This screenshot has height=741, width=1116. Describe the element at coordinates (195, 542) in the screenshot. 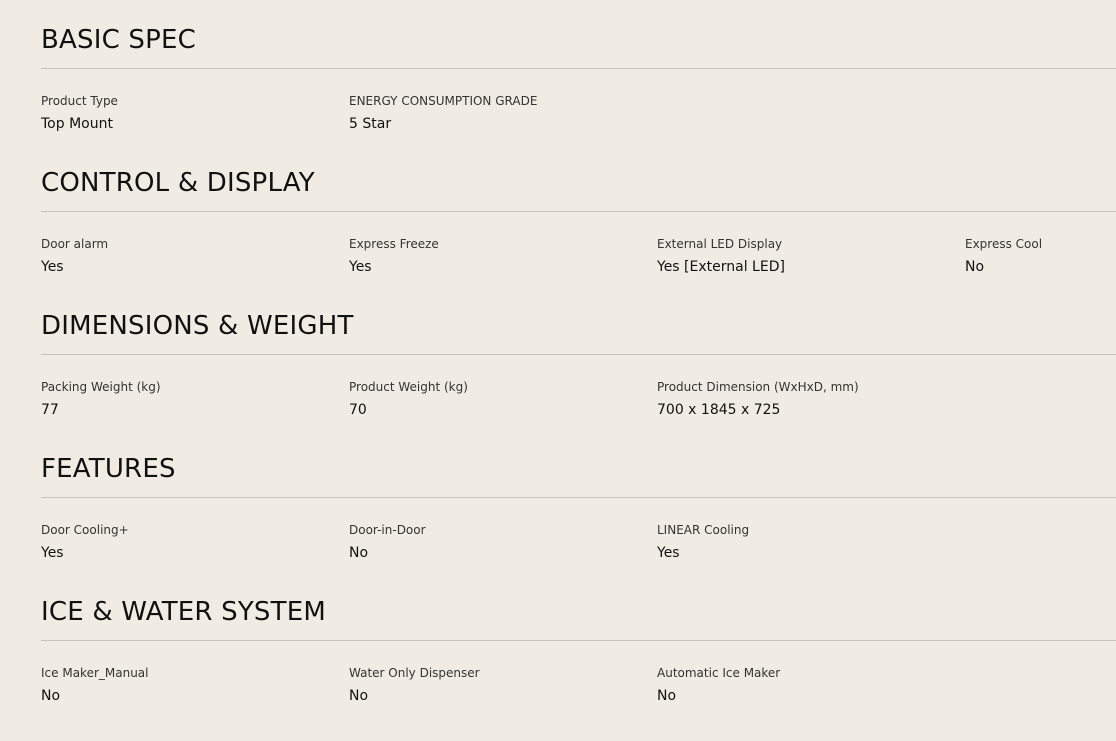

I see `spec-item-door-cooling: Door Cooling+ Yes` at that location.